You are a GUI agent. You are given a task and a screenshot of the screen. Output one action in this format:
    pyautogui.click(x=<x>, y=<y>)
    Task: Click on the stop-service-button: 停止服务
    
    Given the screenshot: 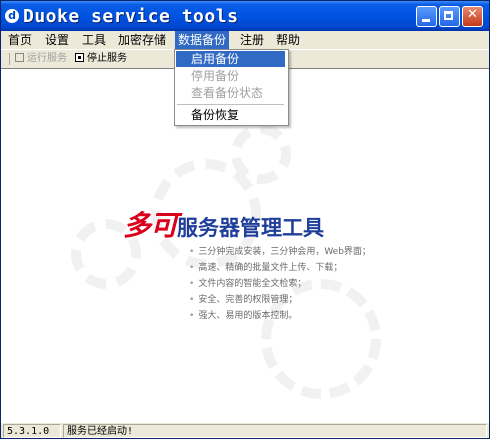 What is the action you would take?
    pyautogui.click(x=101, y=59)
    